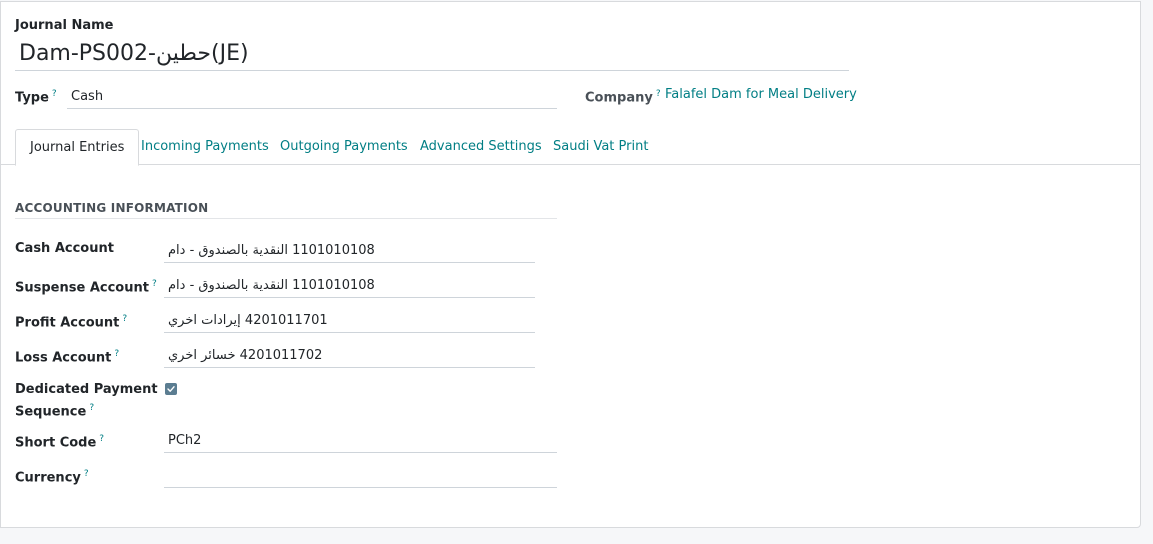 This screenshot has height=544, width=1153. Describe the element at coordinates (63, 358) in the screenshot. I see `loss-account-label-text: Loss Account` at that location.